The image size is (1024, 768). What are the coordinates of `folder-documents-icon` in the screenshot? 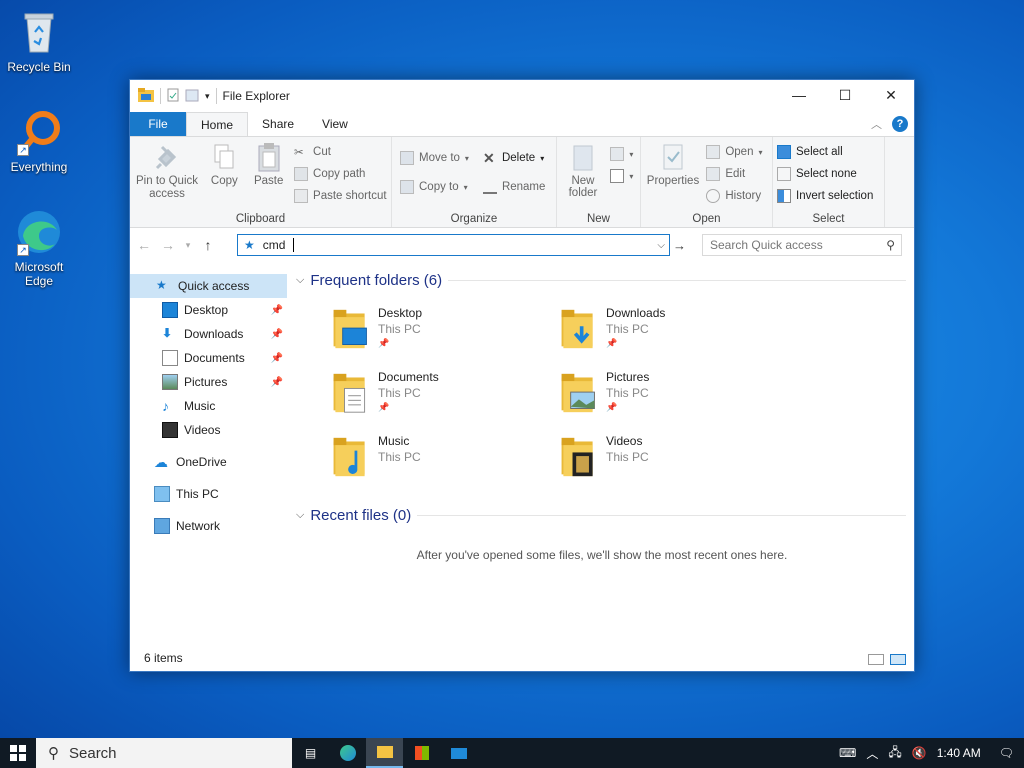 It's located at (349, 393).